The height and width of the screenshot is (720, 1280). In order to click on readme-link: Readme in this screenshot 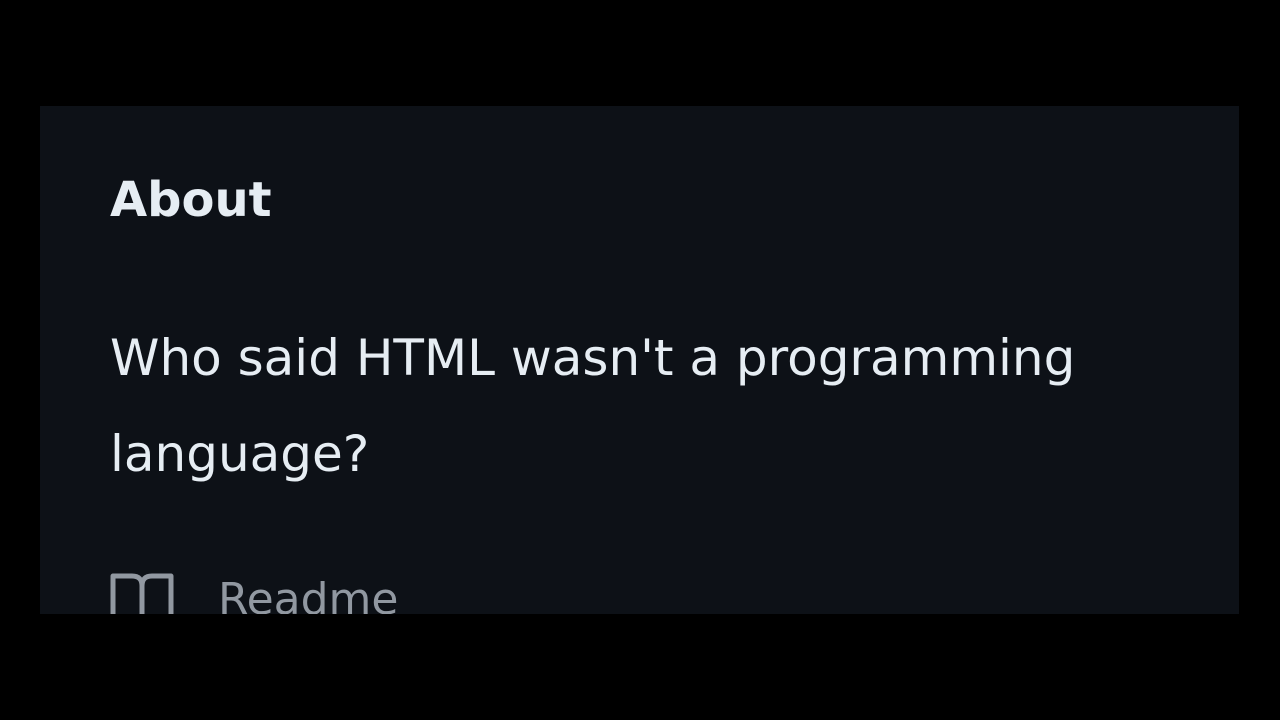, I will do `click(254, 591)`.